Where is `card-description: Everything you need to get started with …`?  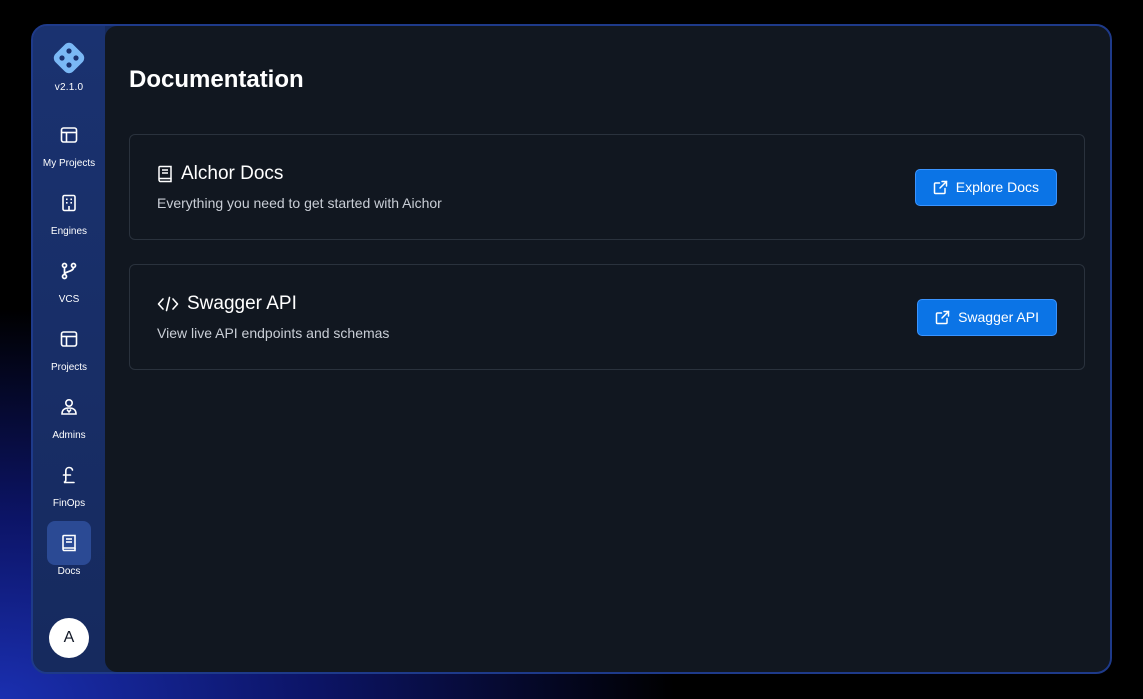 card-description: Everything you need to get started with … is located at coordinates (299, 203).